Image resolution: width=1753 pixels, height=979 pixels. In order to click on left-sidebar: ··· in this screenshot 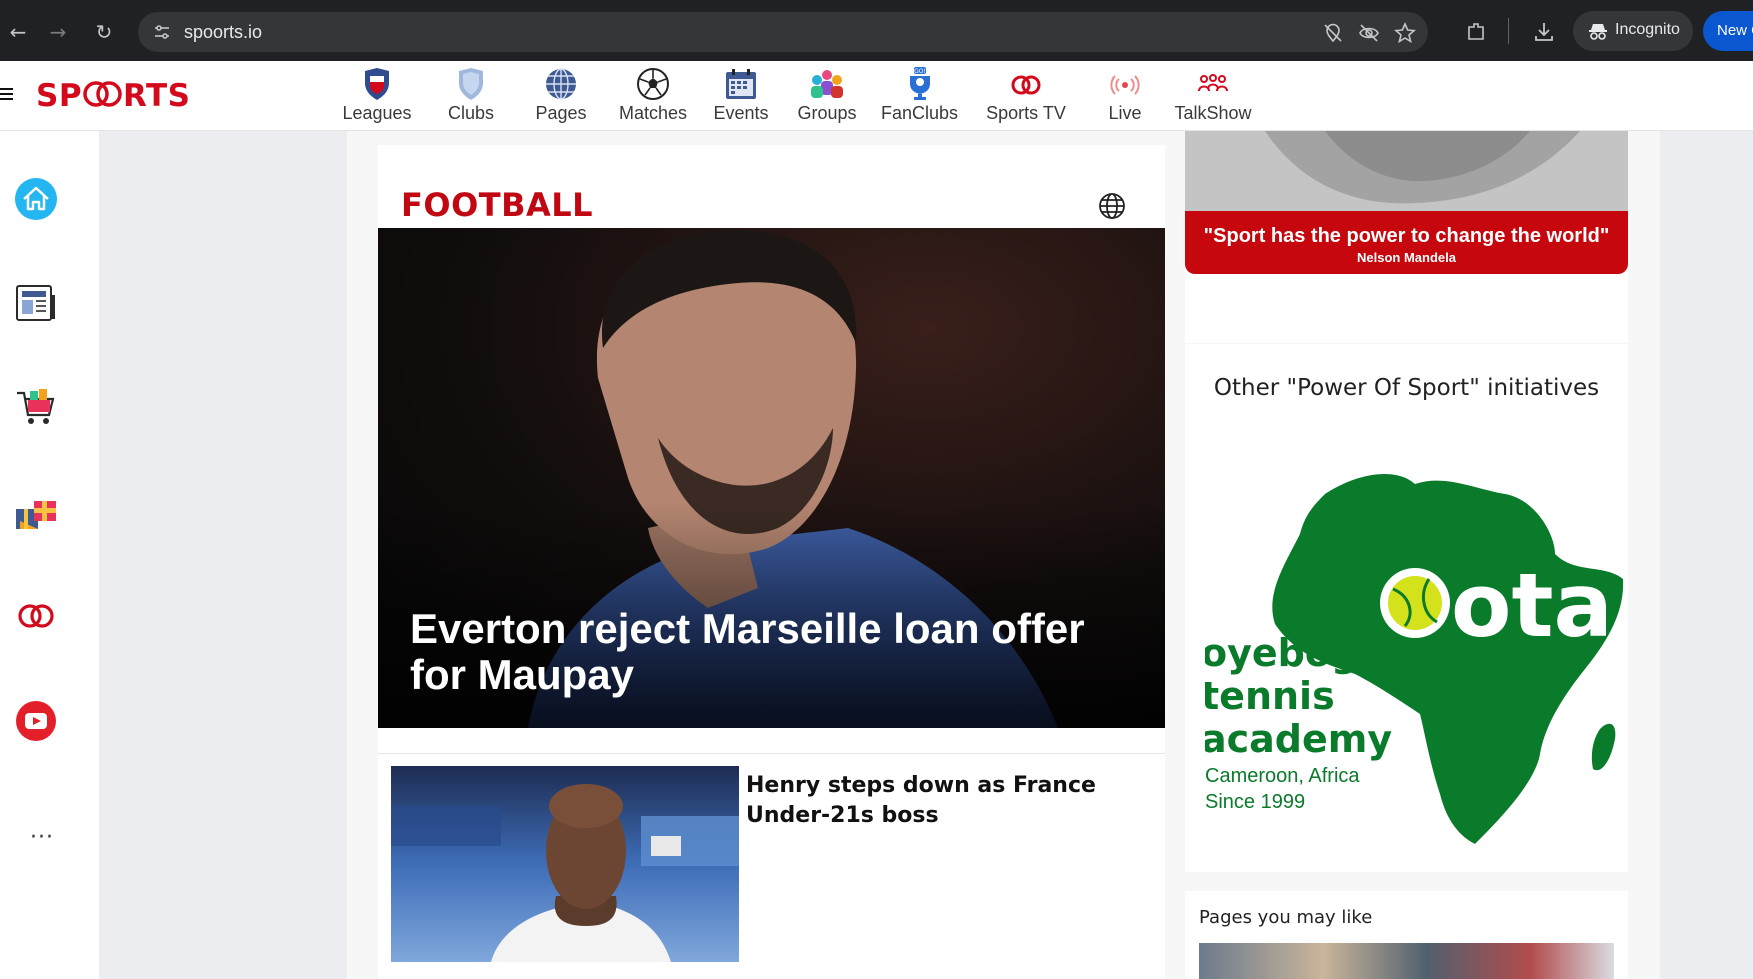, I will do `click(49, 555)`.